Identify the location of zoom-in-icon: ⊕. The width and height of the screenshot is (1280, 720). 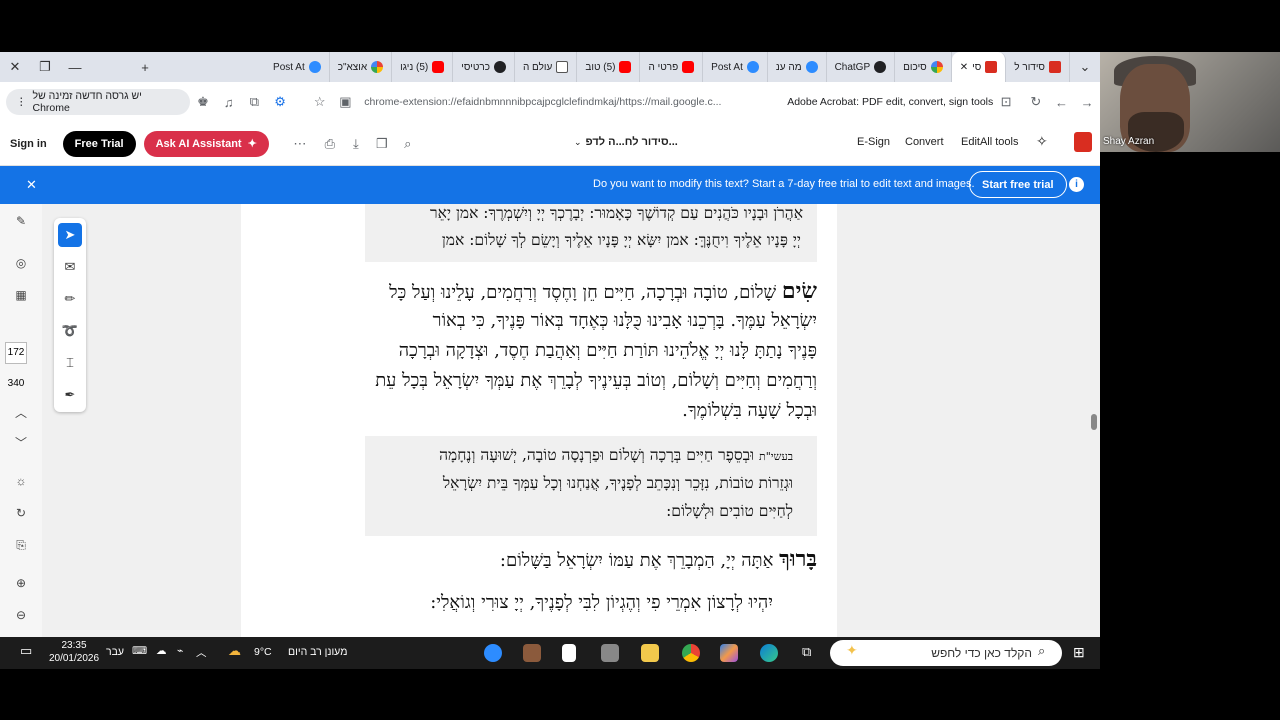
(21, 583).